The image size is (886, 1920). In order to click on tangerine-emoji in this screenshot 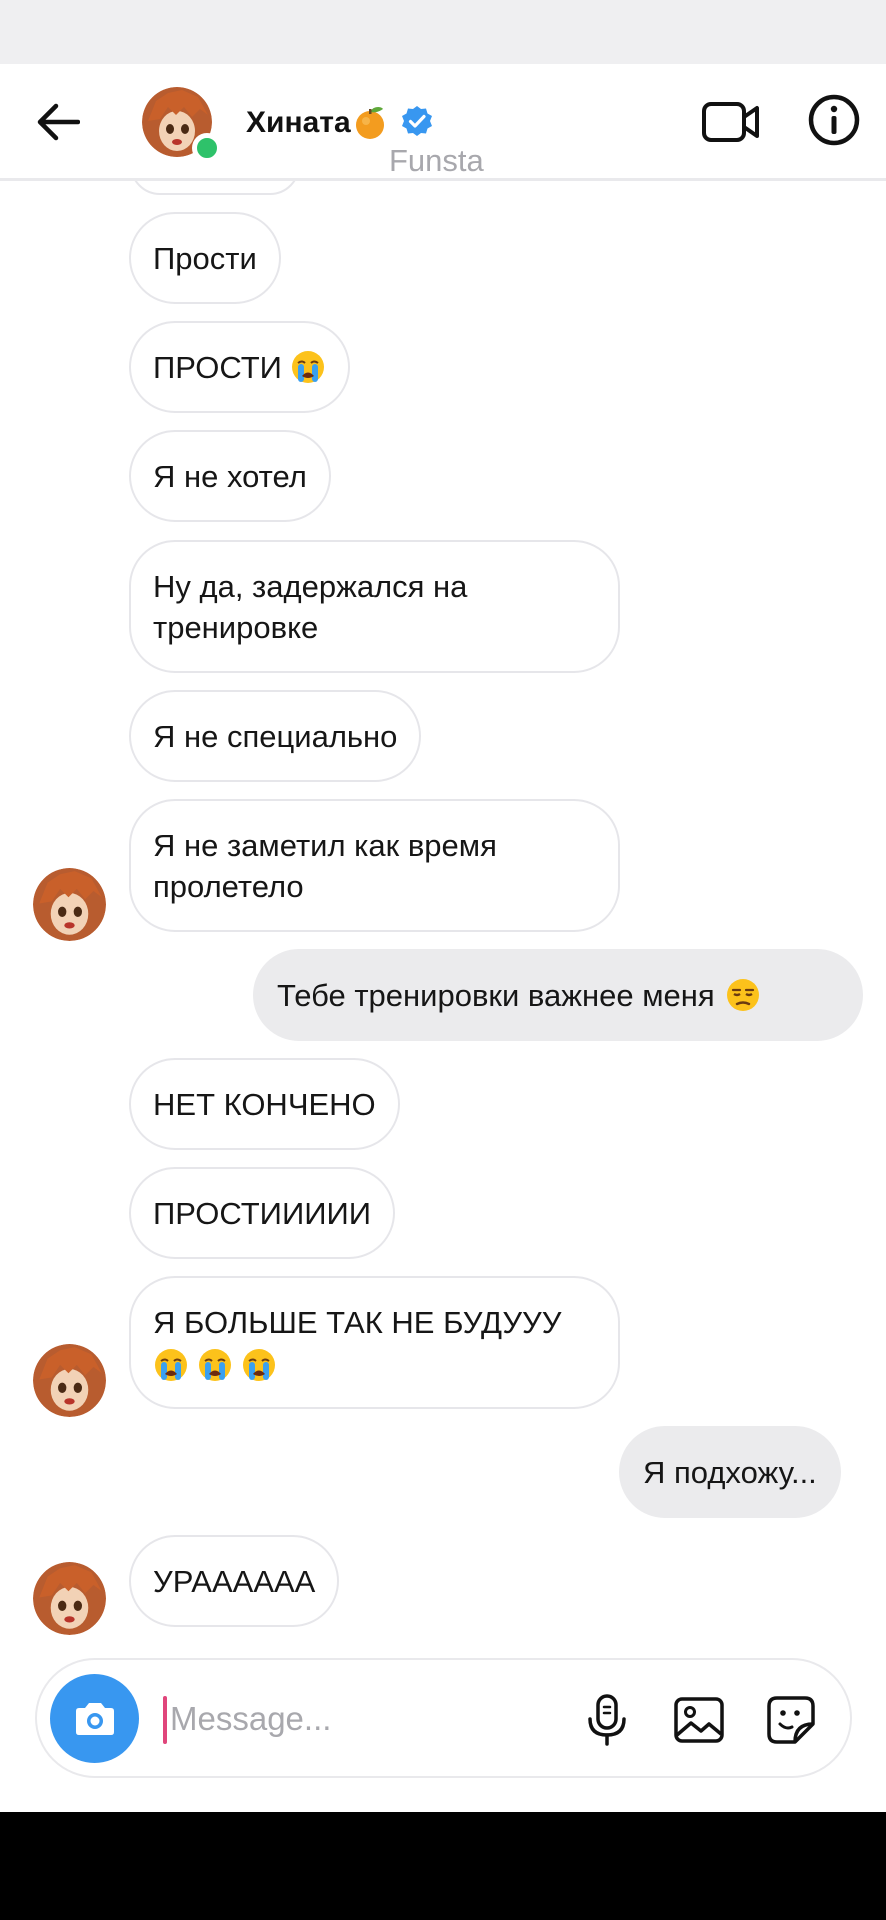, I will do `click(370, 123)`.